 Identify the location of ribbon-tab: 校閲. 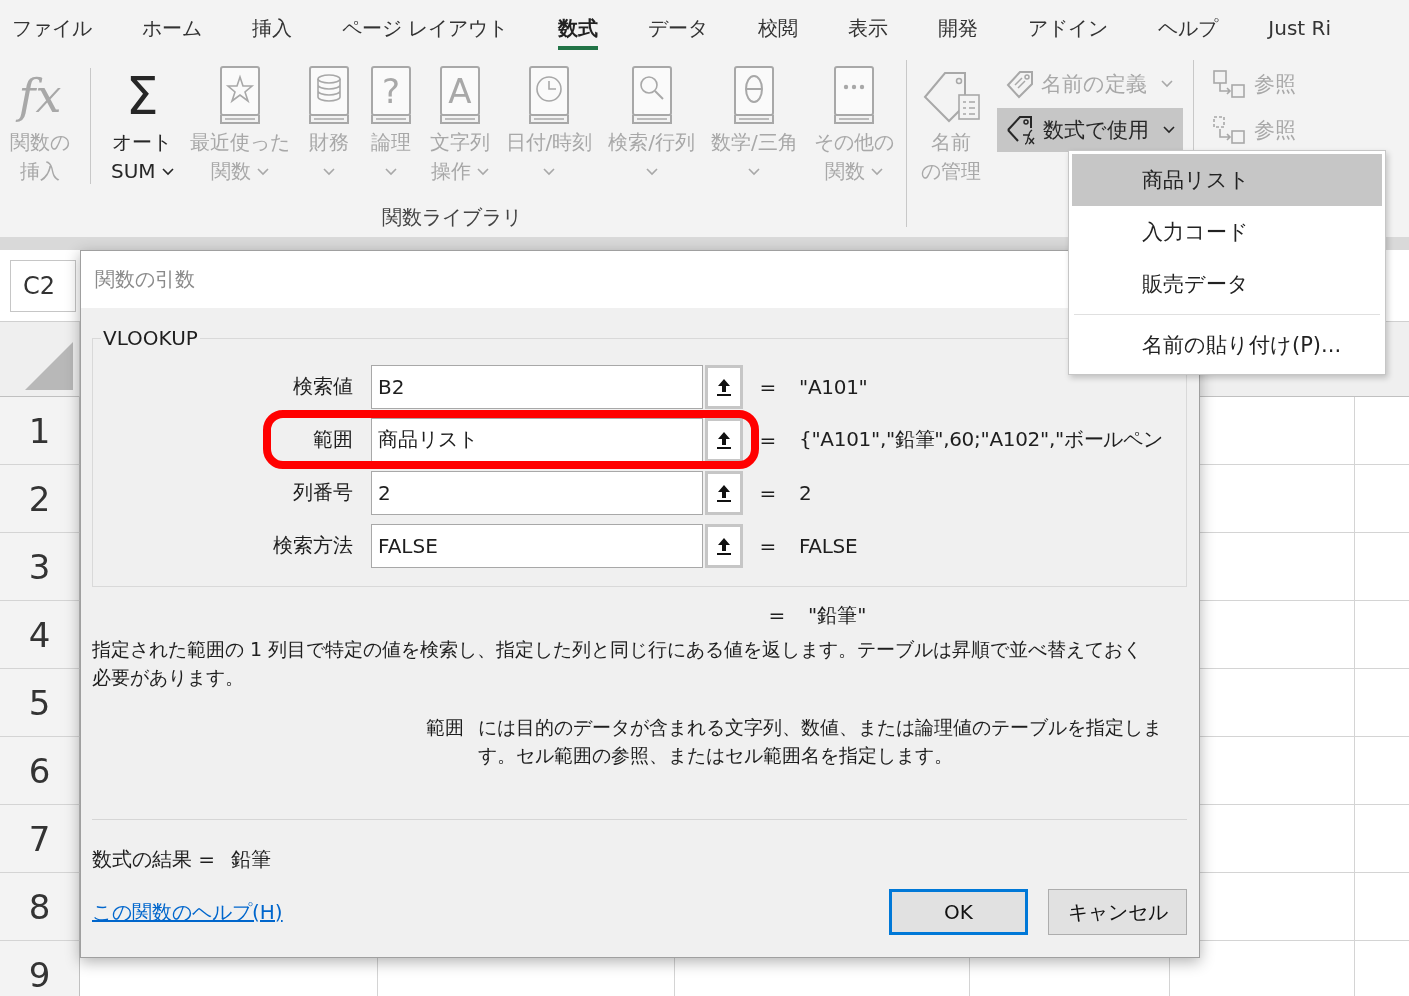
(778, 25).